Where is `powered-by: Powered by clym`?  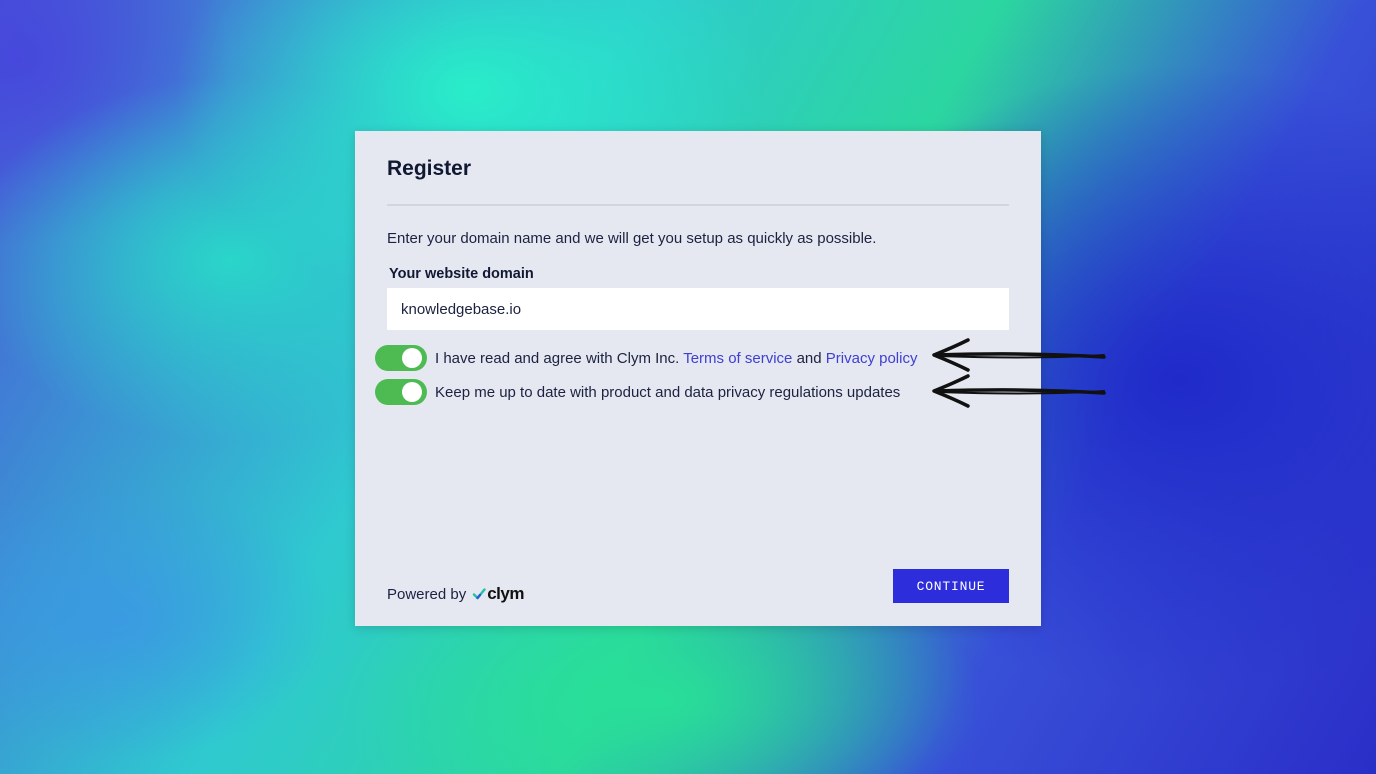
powered-by: Powered by clym is located at coordinates (455, 594).